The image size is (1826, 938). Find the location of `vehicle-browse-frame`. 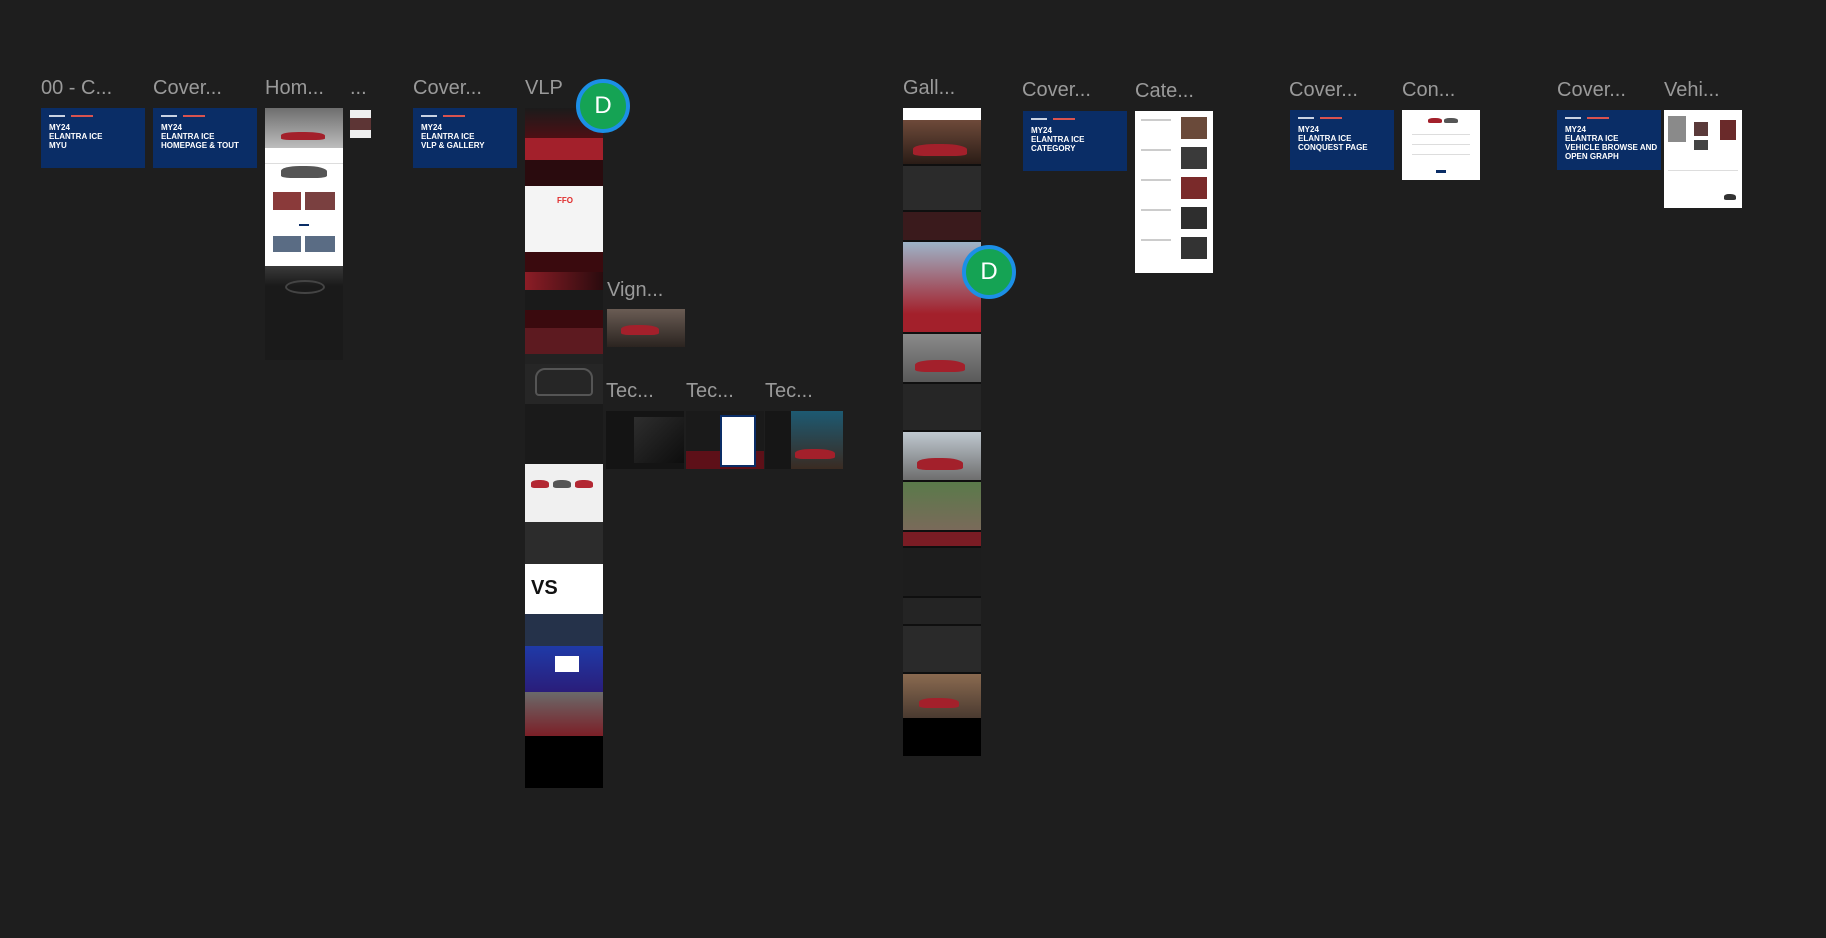

vehicle-browse-frame is located at coordinates (1703, 159).